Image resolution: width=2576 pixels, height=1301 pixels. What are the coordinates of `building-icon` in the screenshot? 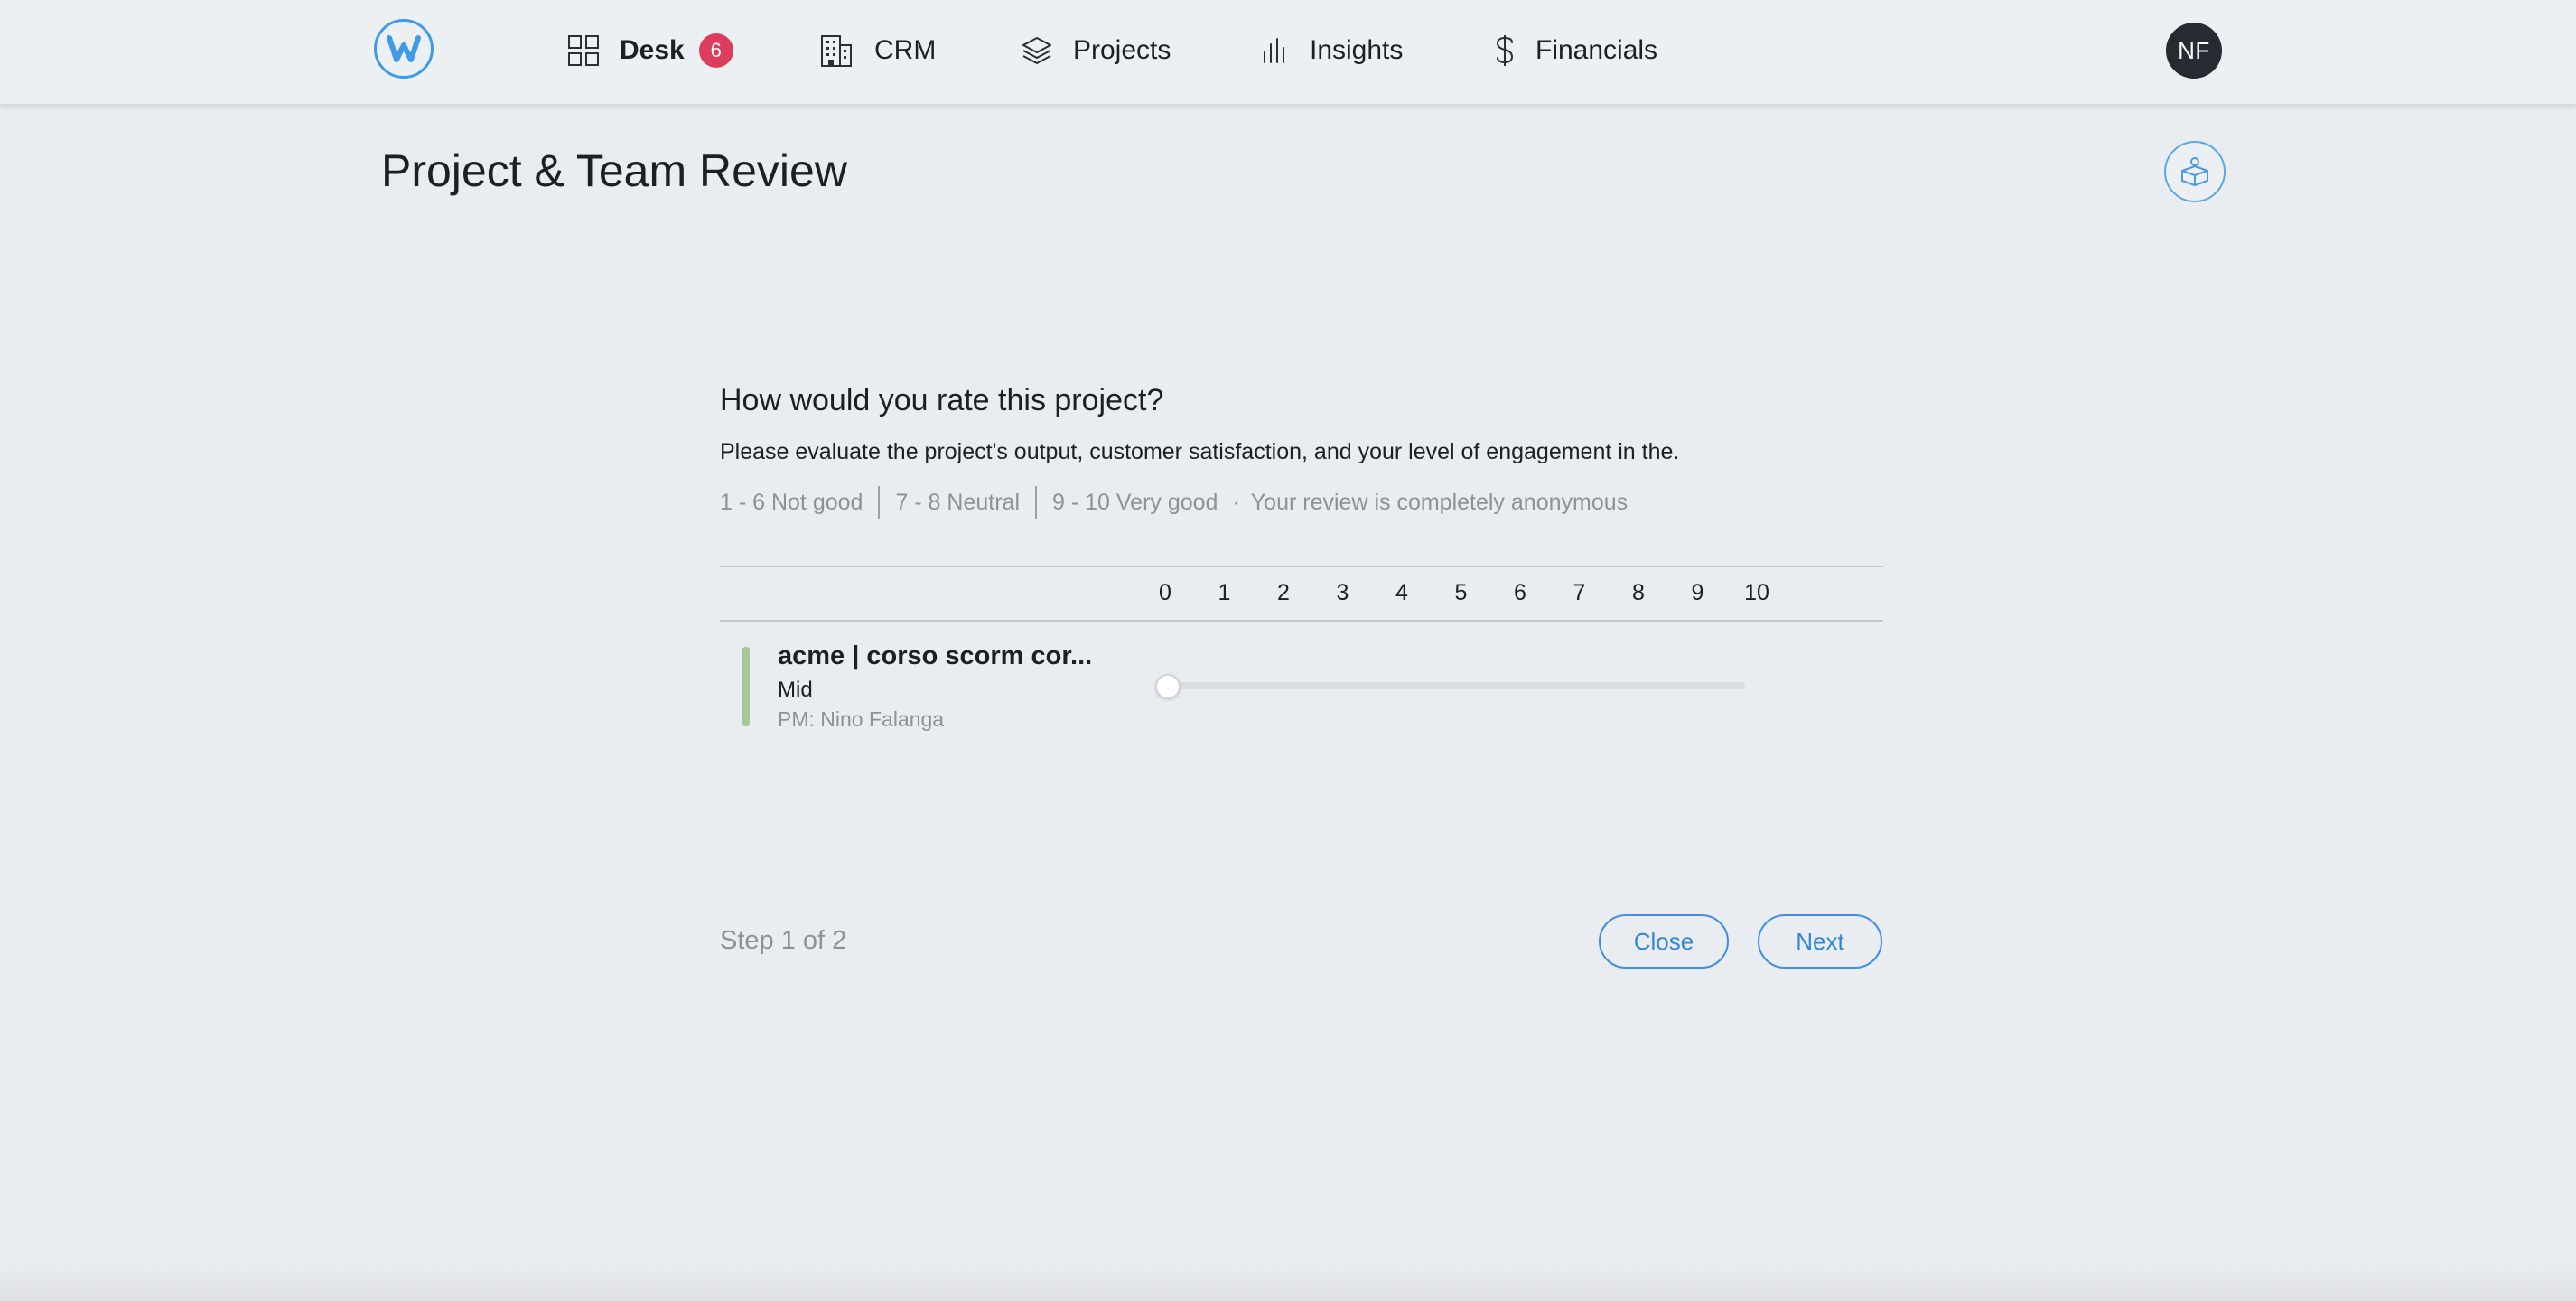 It's located at (836, 51).